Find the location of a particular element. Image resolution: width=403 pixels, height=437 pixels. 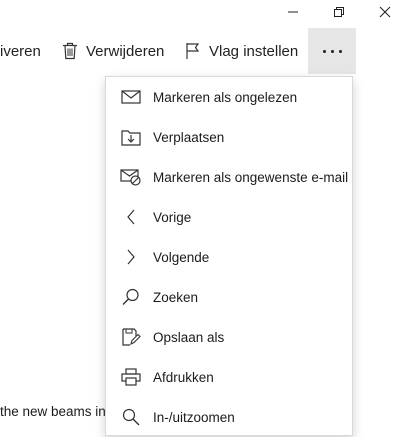

menu-item-search: Zoeken is located at coordinates (229, 297).